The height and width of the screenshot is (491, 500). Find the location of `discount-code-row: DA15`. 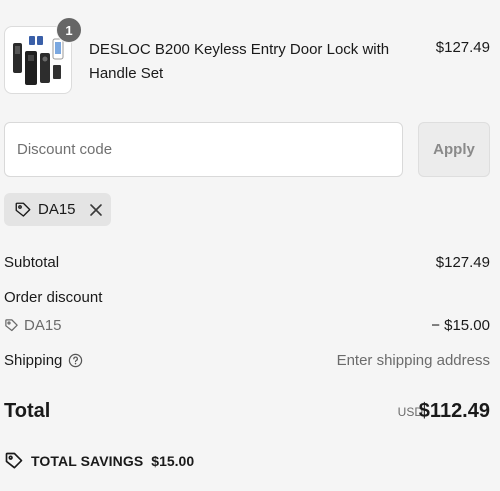

discount-code-row: DA15 is located at coordinates (33, 325).